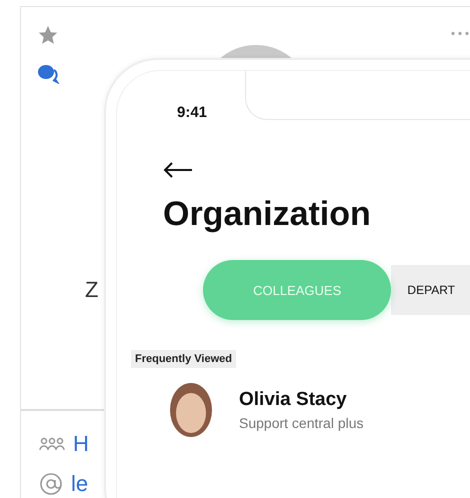  Describe the element at coordinates (81, 444) in the screenshot. I see `contact-link: H` at that location.